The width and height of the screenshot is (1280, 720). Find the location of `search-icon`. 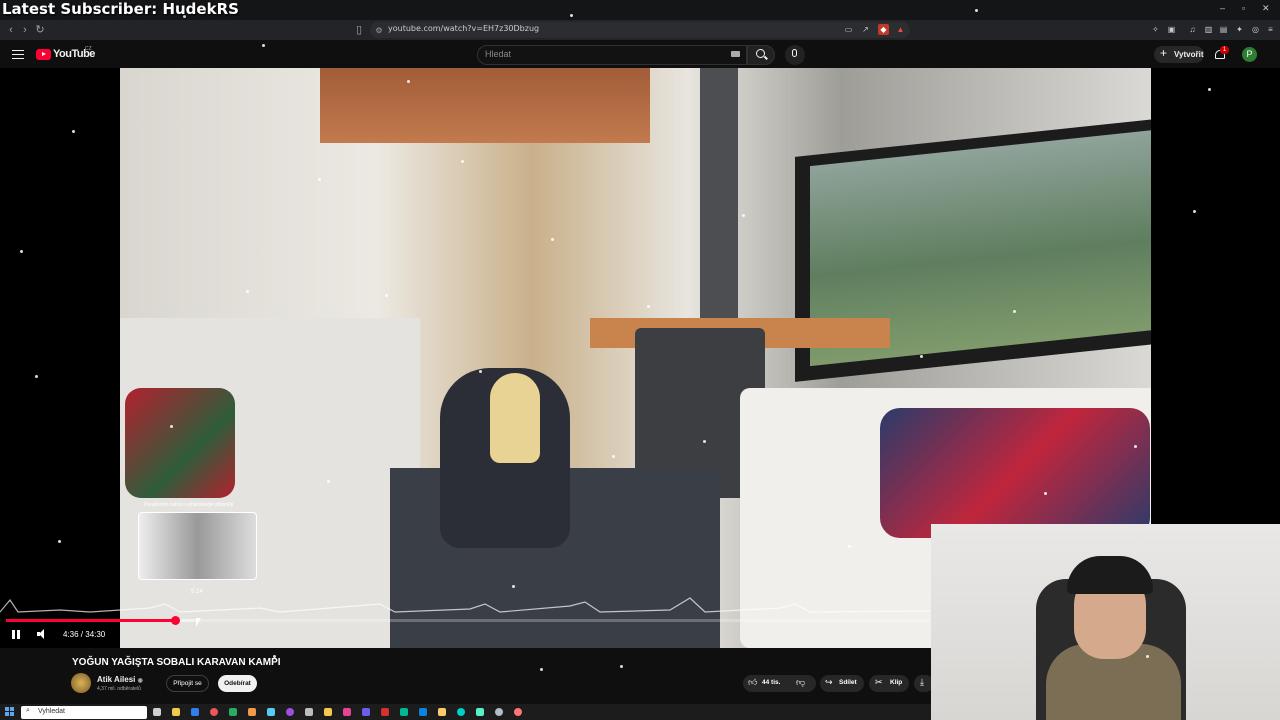

search-icon is located at coordinates (760, 53).